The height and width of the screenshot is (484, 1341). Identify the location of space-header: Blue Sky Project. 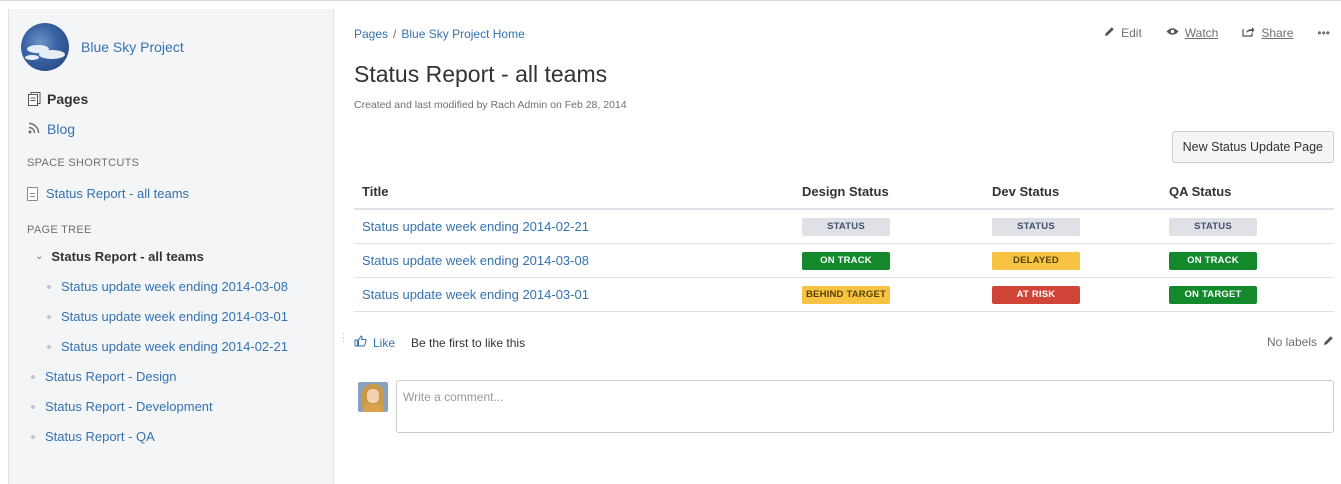
(102, 47).